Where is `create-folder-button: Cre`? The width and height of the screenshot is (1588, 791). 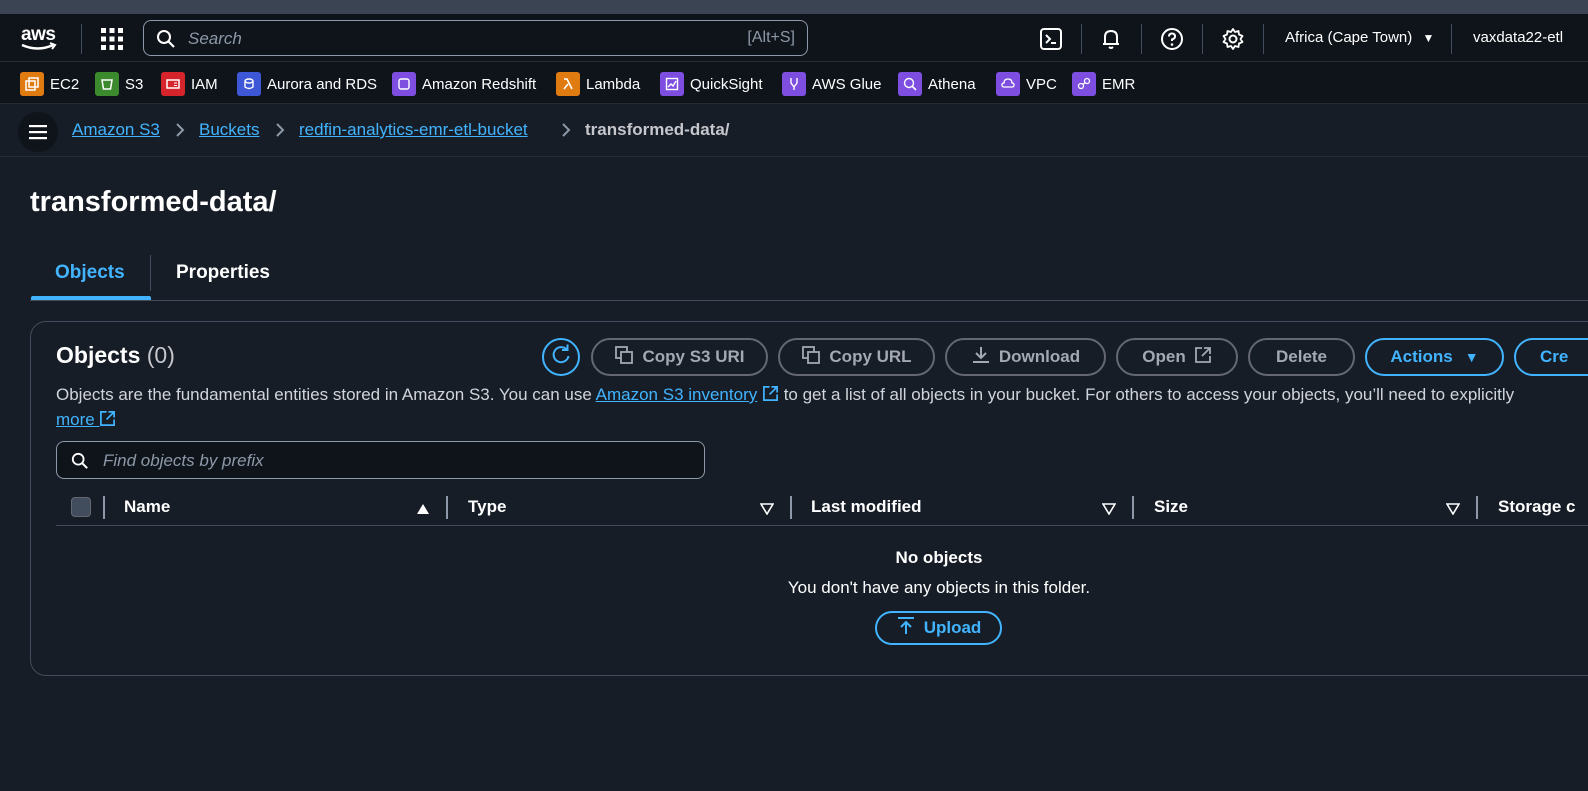 create-folder-button: Cre is located at coordinates (1551, 357).